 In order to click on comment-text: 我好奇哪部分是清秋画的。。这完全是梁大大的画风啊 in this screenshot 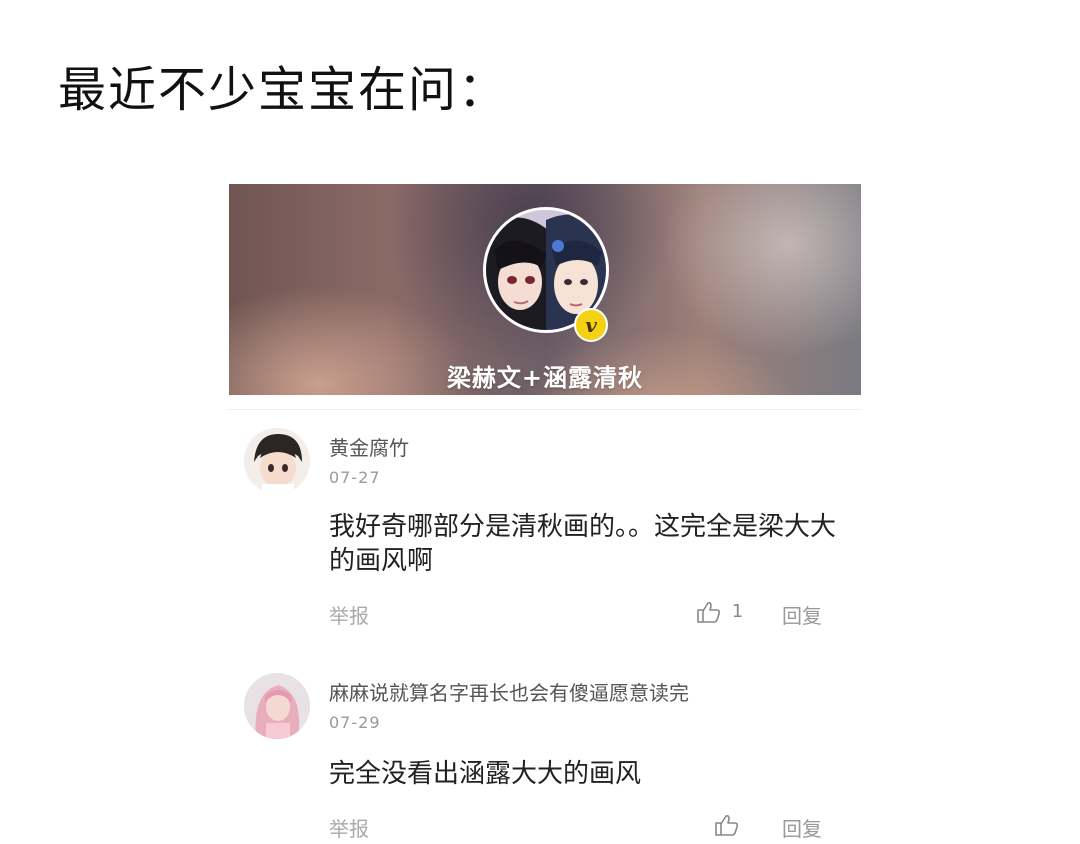, I will do `click(583, 544)`.